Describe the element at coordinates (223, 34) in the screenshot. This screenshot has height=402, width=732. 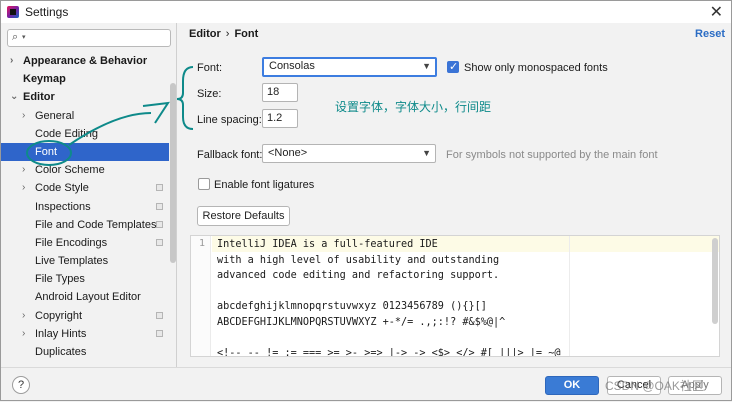
I see `breadcrumb: Editor › Font` at that location.